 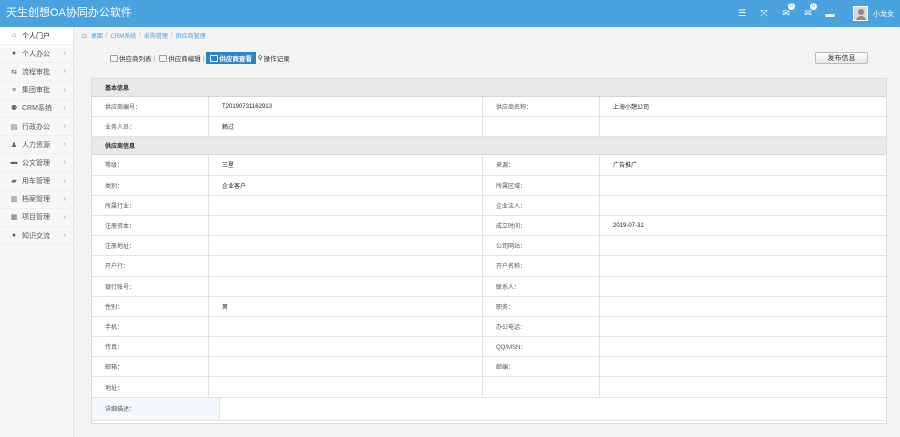 I want to click on sidebar-item-label: 用车管理, so click(x=36, y=182).